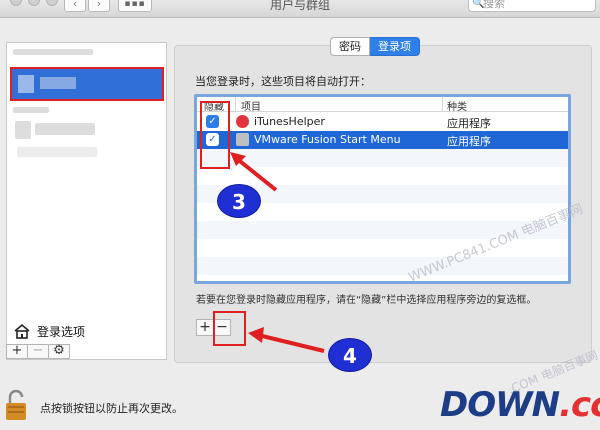 This screenshot has height=430, width=600. I want to click on add-login-item-button: +, so click(205, 327).